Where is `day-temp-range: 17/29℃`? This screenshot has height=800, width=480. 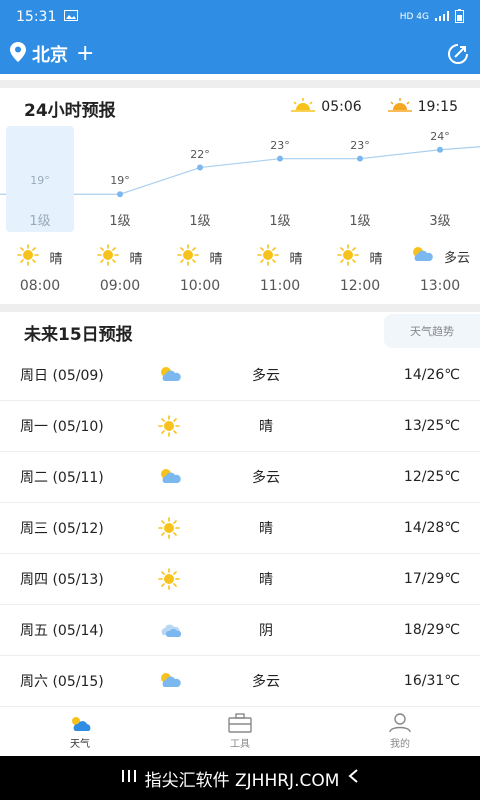 day-temp-range: 17/29℃ is located at coordinates (431, 579).